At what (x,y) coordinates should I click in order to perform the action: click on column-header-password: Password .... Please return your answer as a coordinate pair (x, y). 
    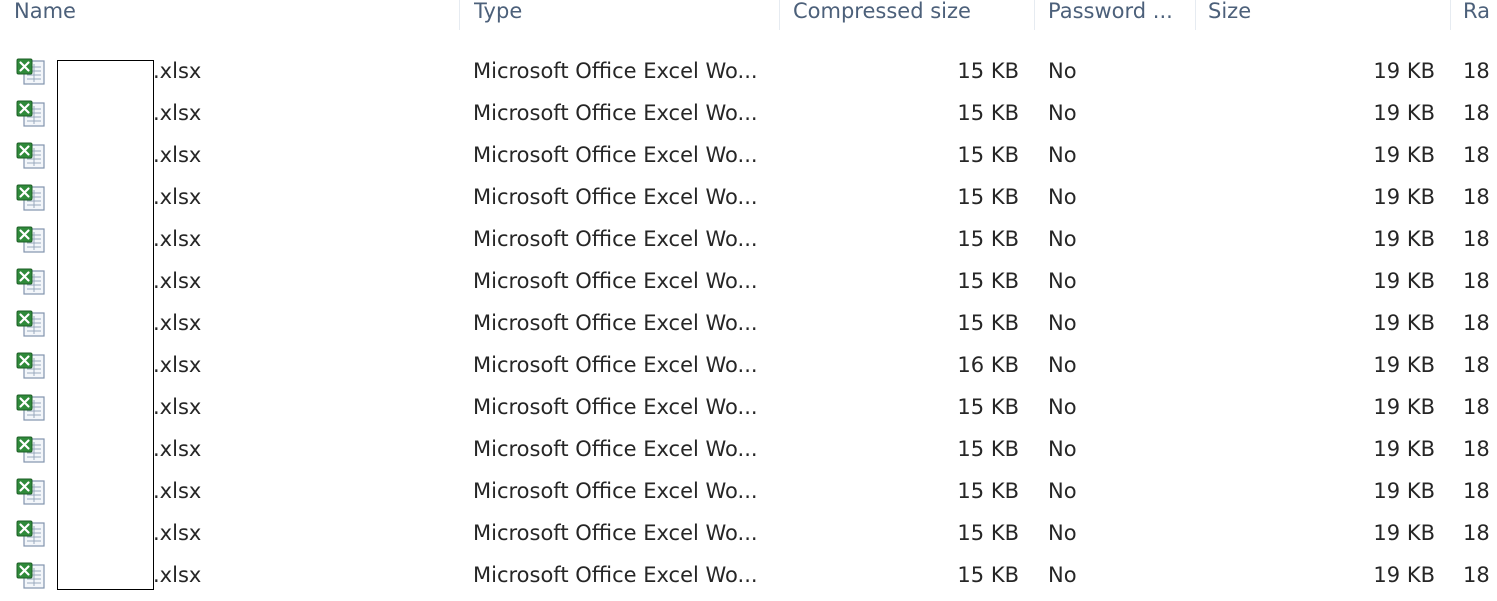
    Looking at the image, I should click on (1118, 14).